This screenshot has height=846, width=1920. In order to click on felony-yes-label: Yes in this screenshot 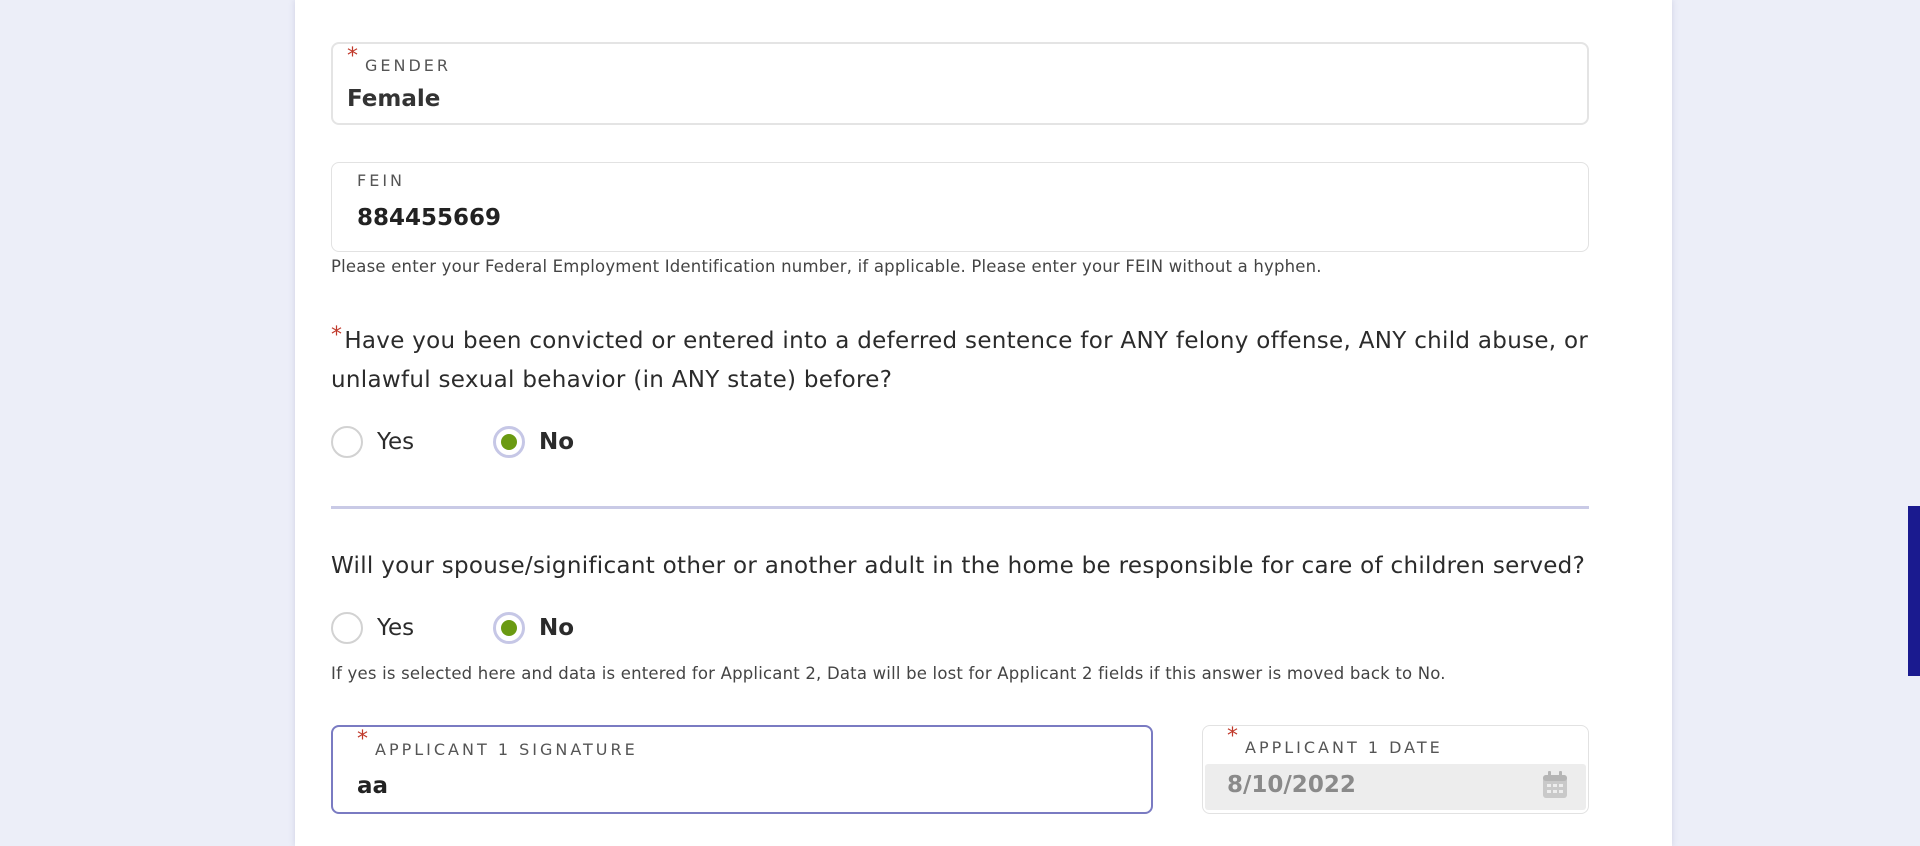, I will do `click(395, 442)`.